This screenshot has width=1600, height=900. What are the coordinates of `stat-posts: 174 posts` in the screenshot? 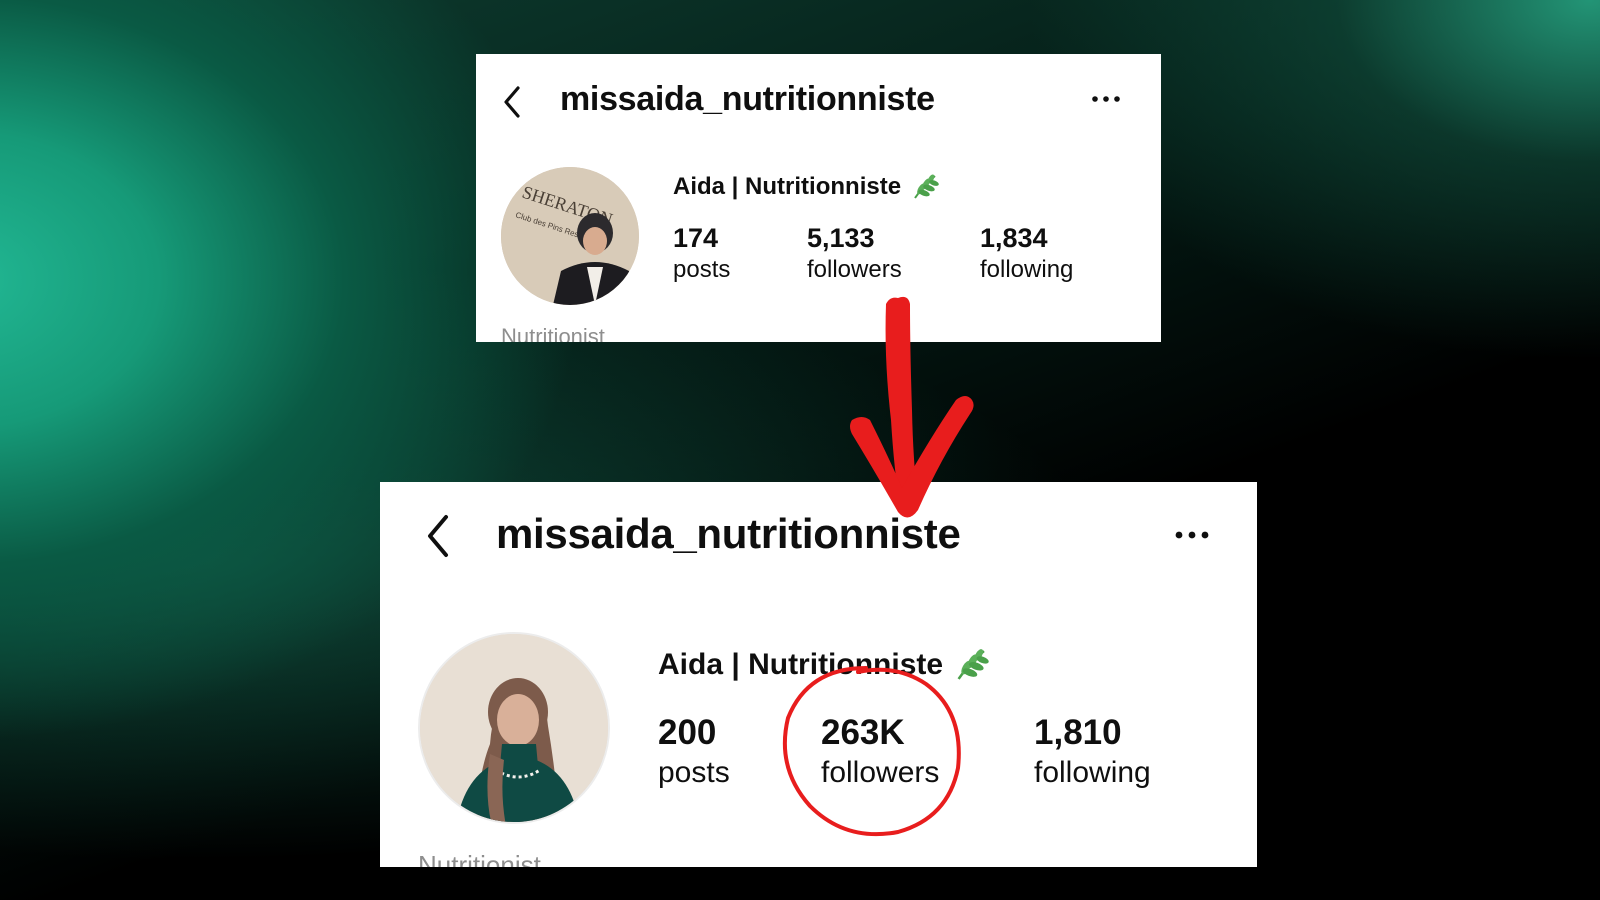 It's located at (701, 253).